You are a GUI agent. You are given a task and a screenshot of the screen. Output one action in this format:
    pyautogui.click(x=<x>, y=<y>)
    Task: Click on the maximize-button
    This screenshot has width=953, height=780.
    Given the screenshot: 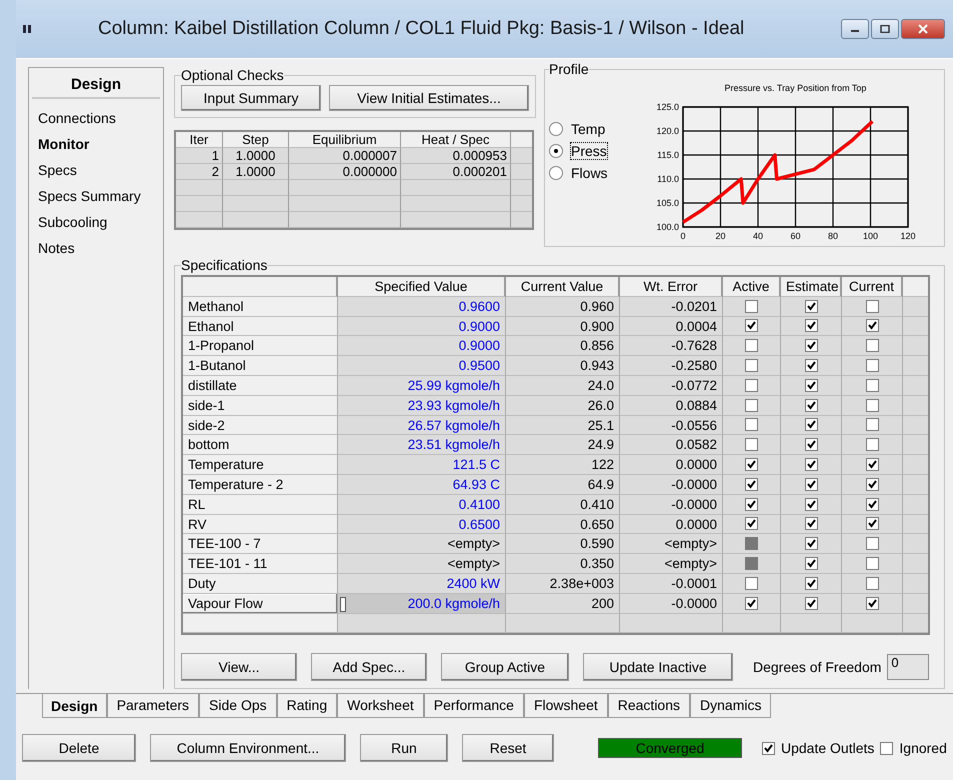 What is the action you would take?
    pyautogui.click(x=885, y=29)
    